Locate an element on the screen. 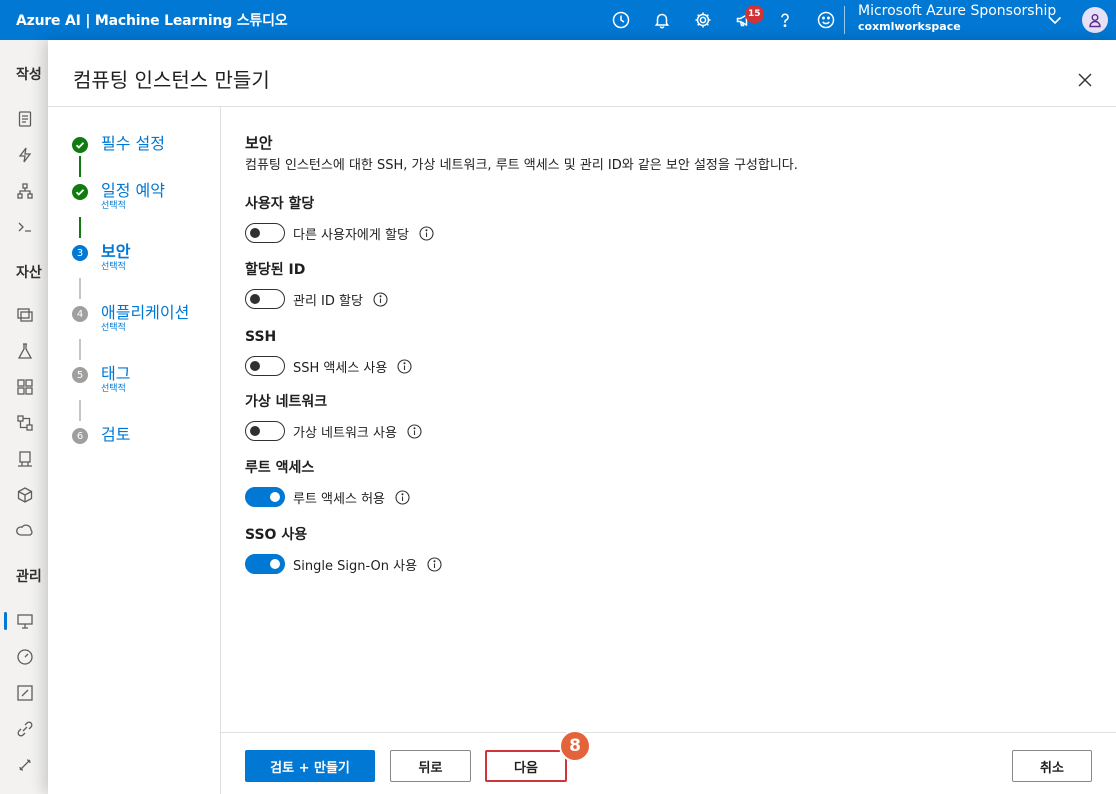  panel-title: 컴퓨팅 인스턴스 만들기 is located at coordinates (171, 80).